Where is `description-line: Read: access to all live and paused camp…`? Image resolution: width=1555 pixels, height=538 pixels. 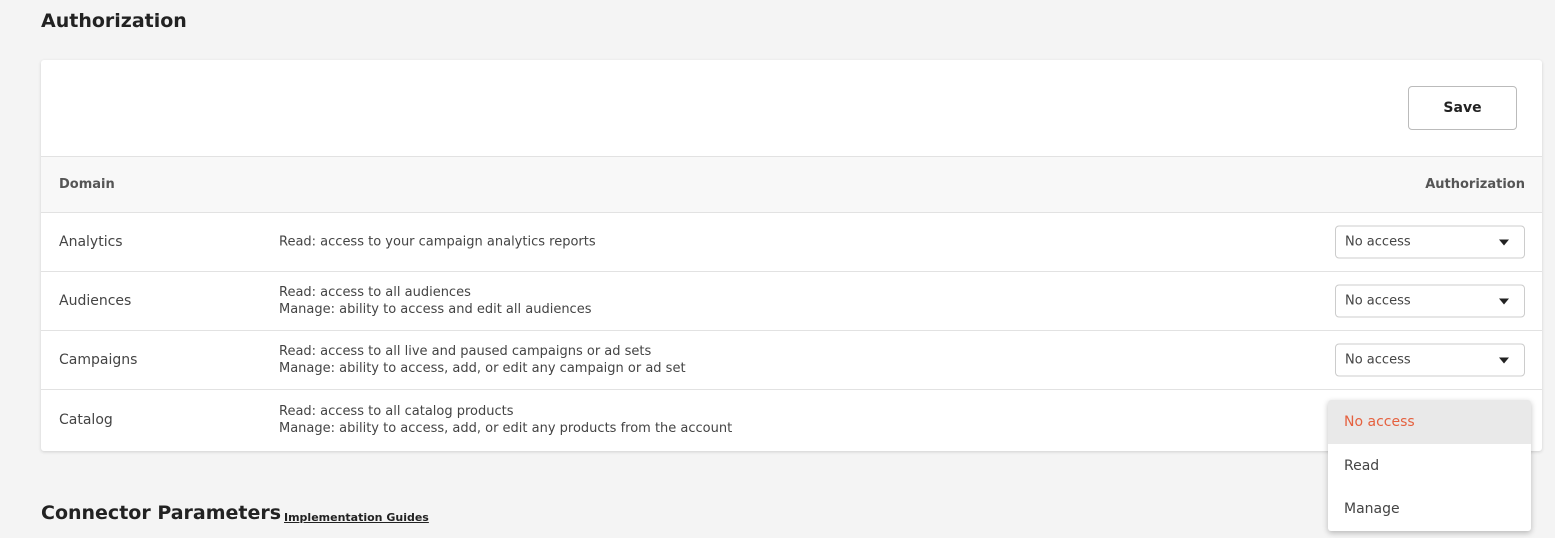
description-line: Read: access to all live and paused camp… is located at coordinates (465, 351).